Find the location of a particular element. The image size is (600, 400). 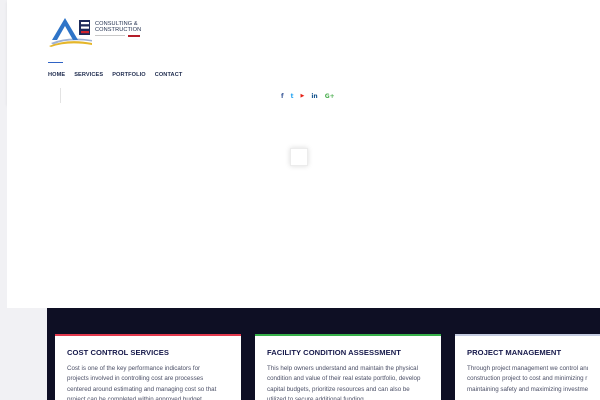

social-links: f t ▶ in G+ is located at coordinates (308, 96).